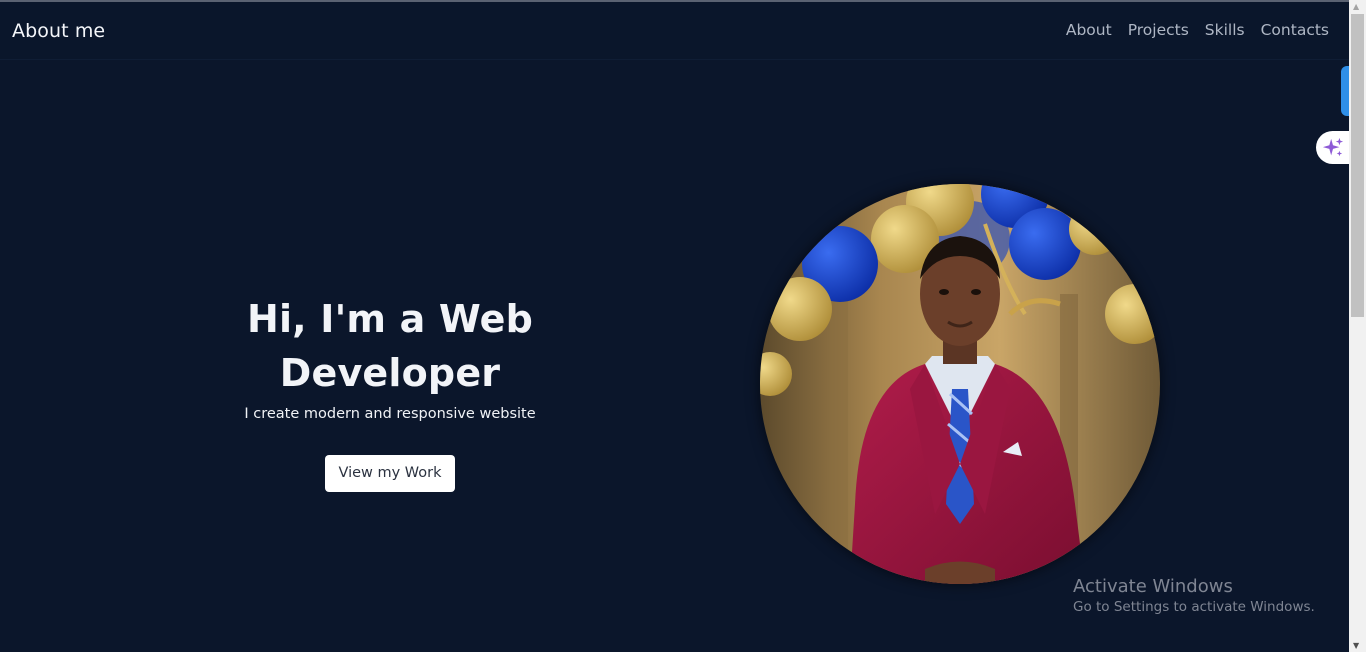  I want to click on nav-links: About Projects Skills Contacts, so click(1197, 30).